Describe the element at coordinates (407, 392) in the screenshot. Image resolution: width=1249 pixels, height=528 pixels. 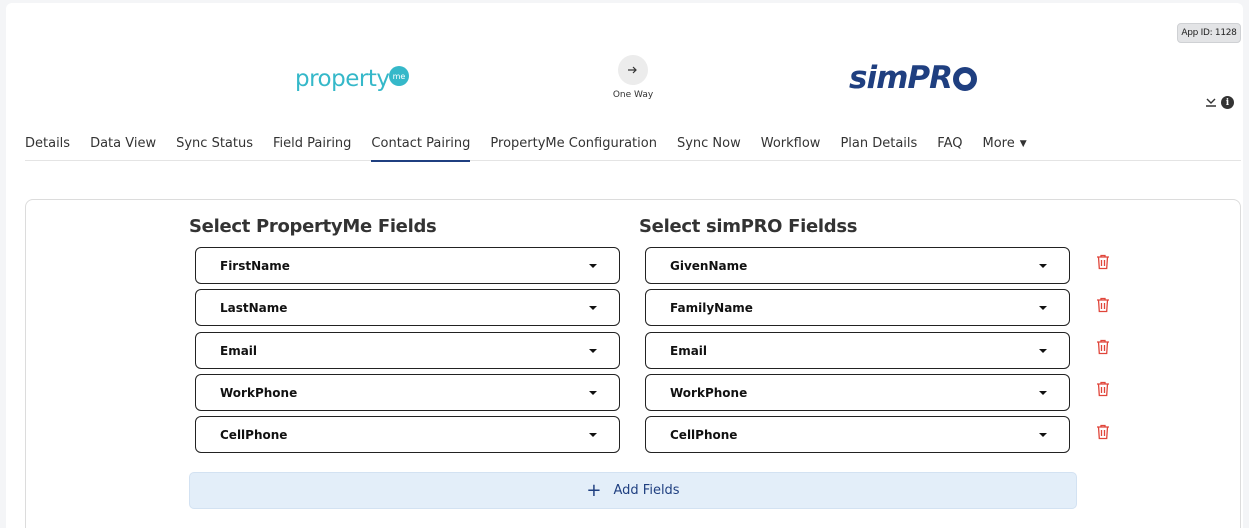
I see `propertyme-field-select: WorkPhone` at that location.